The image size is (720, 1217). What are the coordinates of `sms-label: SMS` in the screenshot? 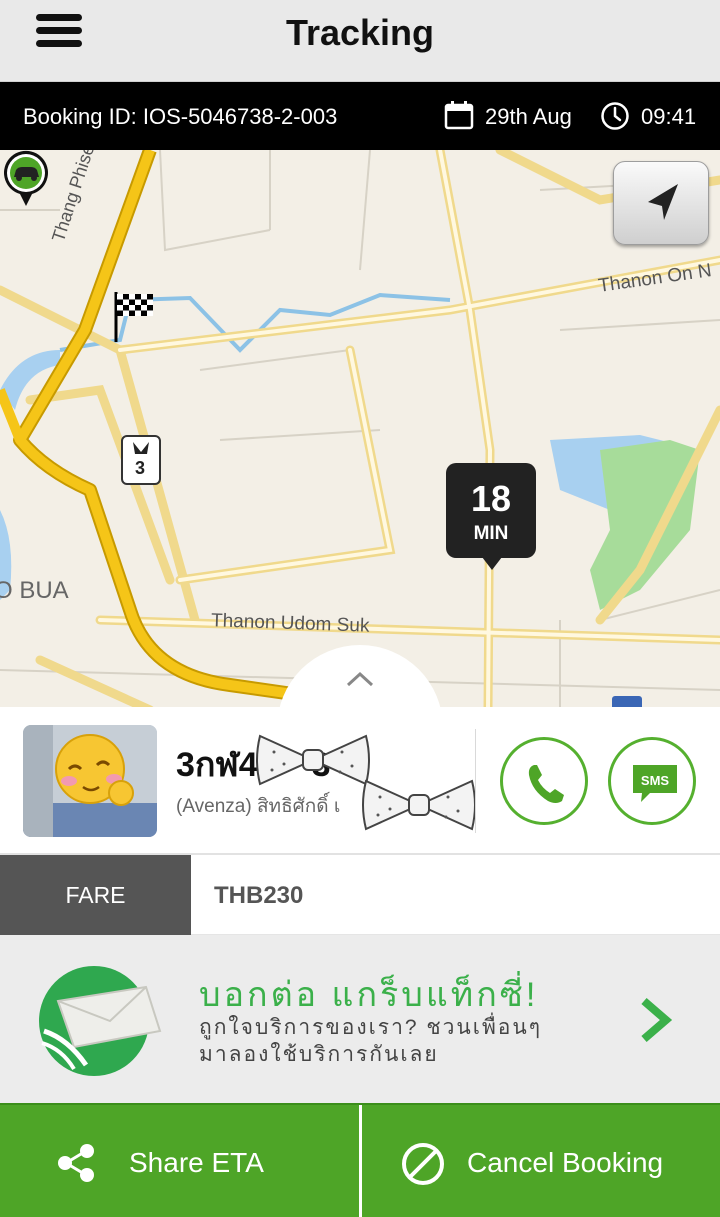 It's located at (655, 780).